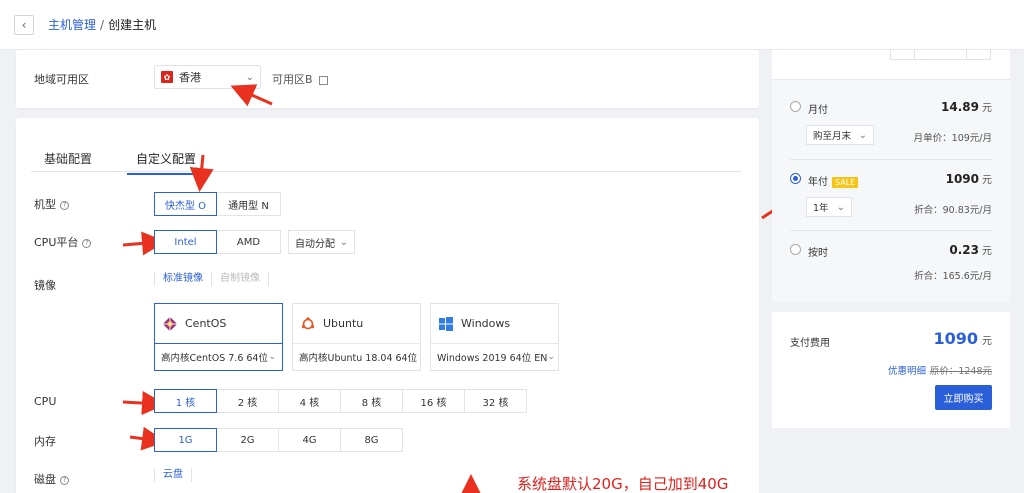 The image size is (1024, 493). I want to click on allocation-select: 自动分配 ⌄, so click(321, 242).